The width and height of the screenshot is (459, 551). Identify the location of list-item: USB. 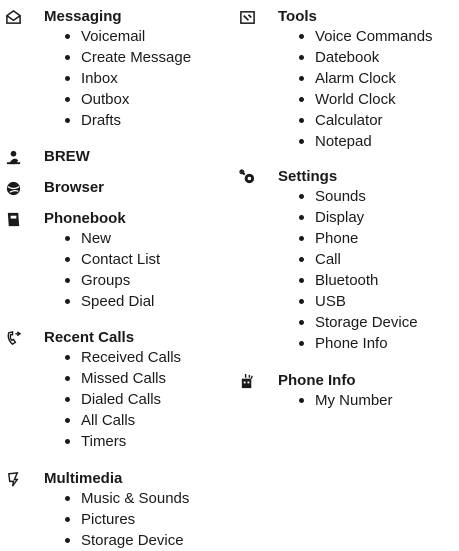
(378, 301).